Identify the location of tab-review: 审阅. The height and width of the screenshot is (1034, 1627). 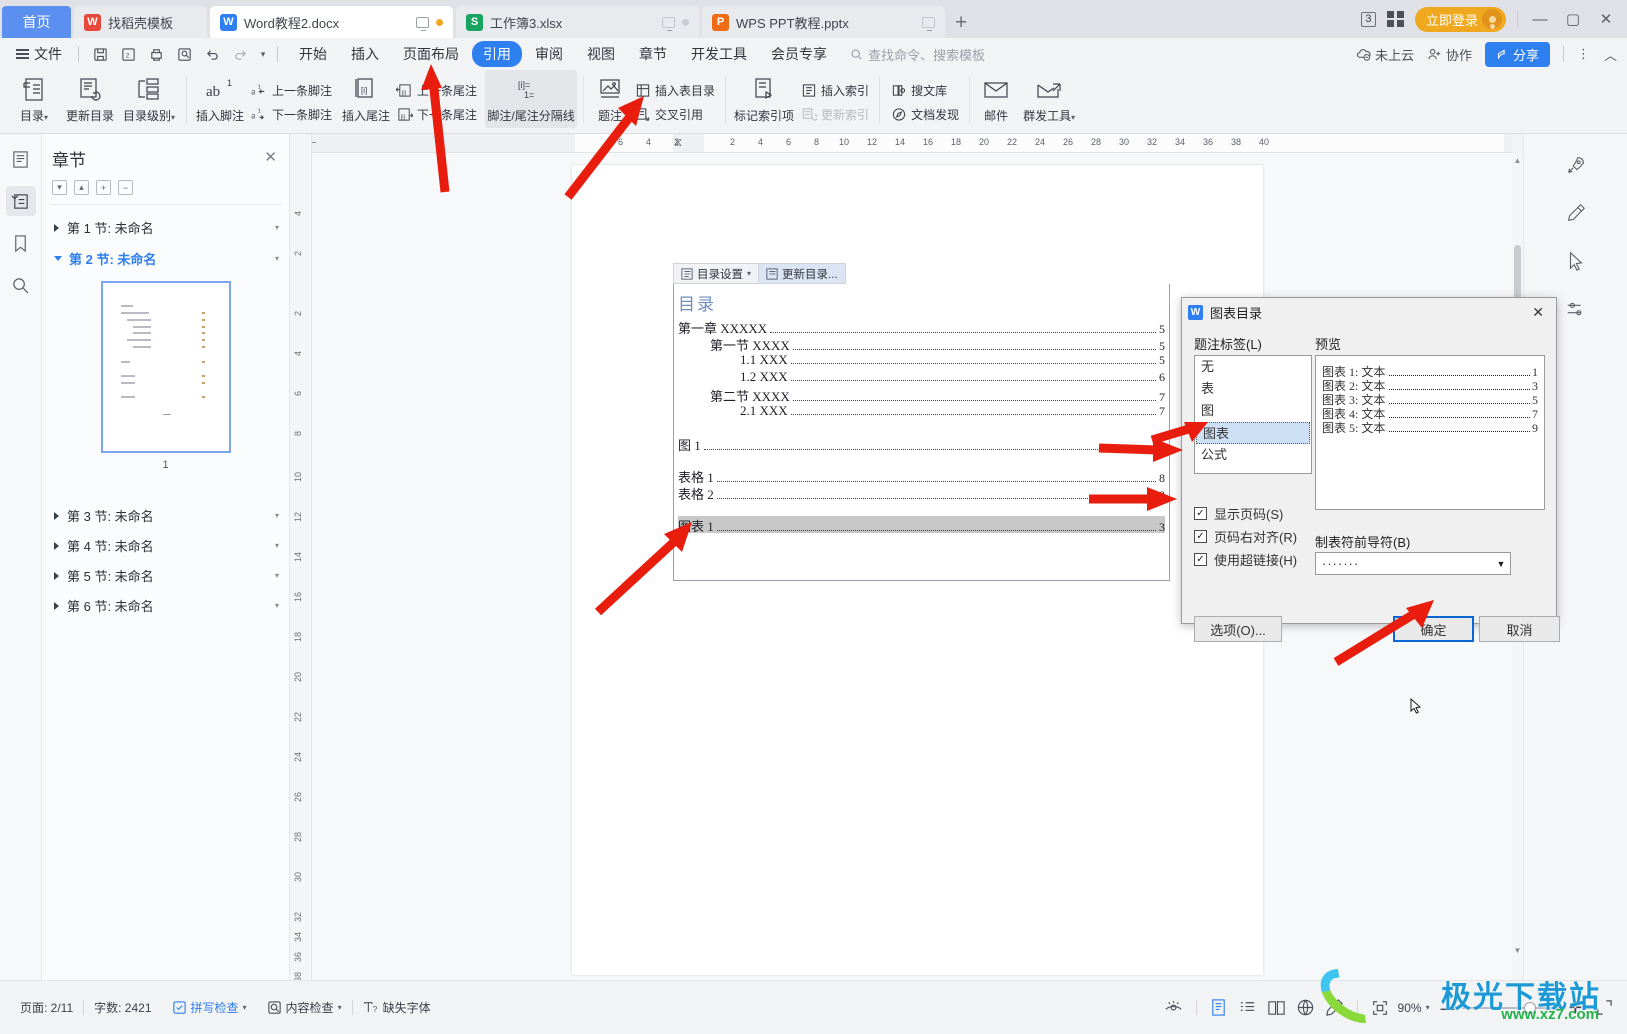
(549, 54).